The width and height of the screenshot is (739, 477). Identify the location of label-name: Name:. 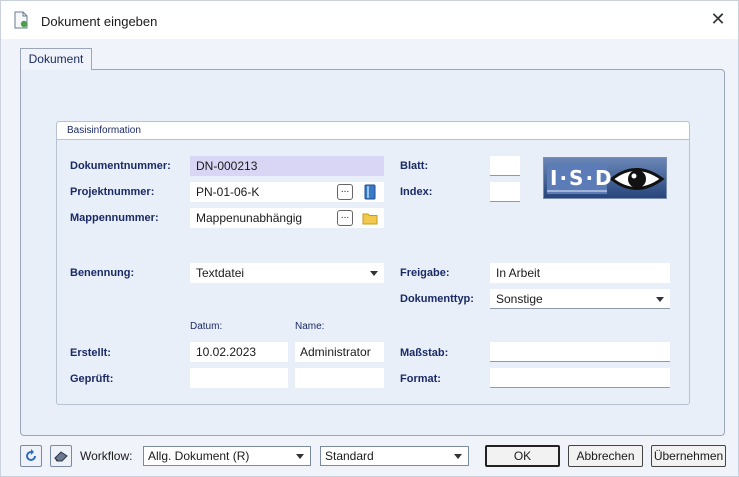
(310, 326).